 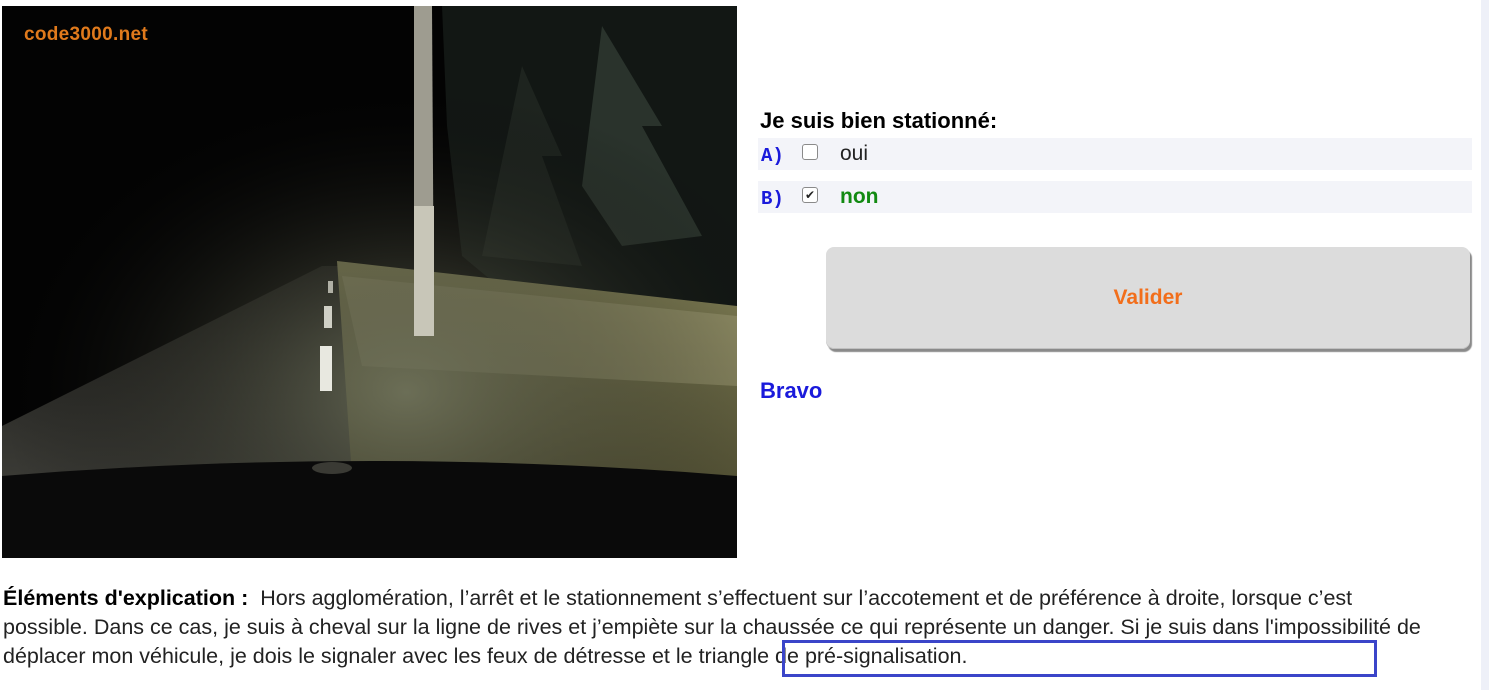 I want to click on answer-option-a: A) oui, so click(x=1115, y=154).